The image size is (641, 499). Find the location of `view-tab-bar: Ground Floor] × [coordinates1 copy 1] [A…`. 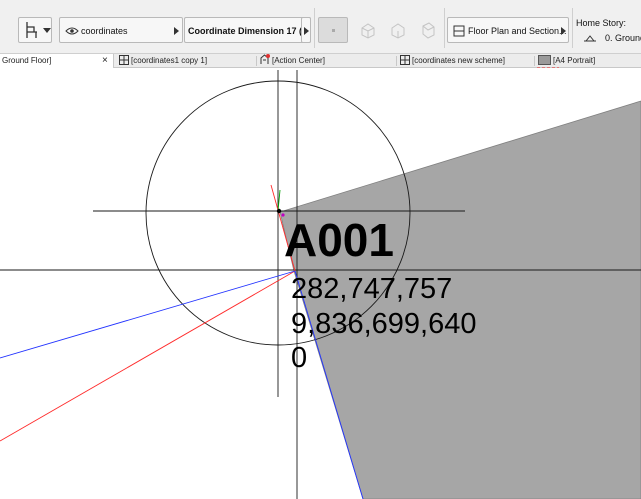

view-tab-bar: Ground Floor] × [coordinates1 copy 1] [A… is located at coordinates (320, 61).